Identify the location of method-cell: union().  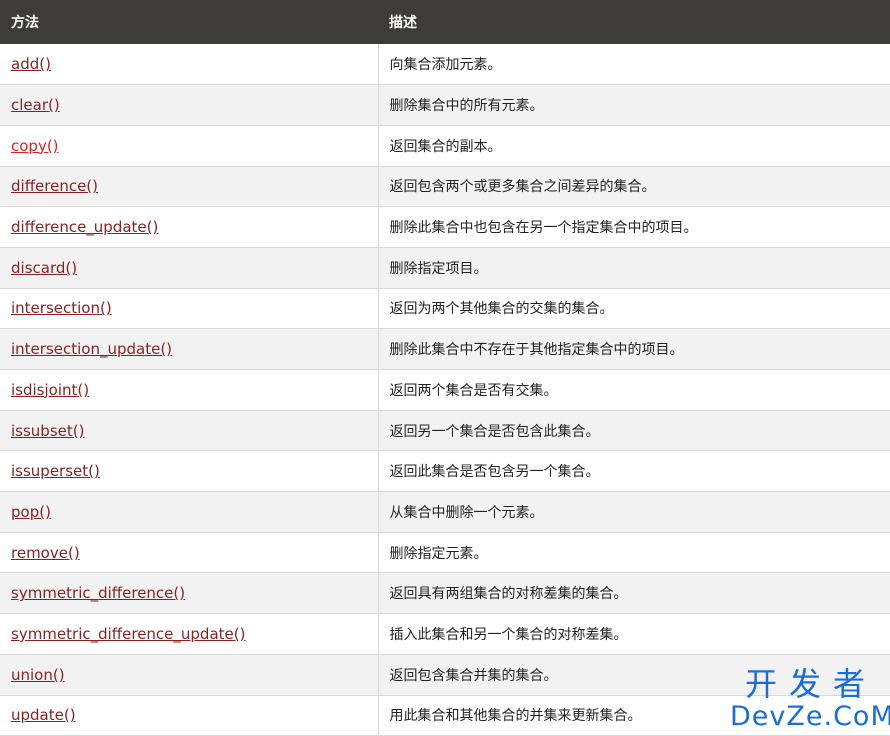
(189, 675).